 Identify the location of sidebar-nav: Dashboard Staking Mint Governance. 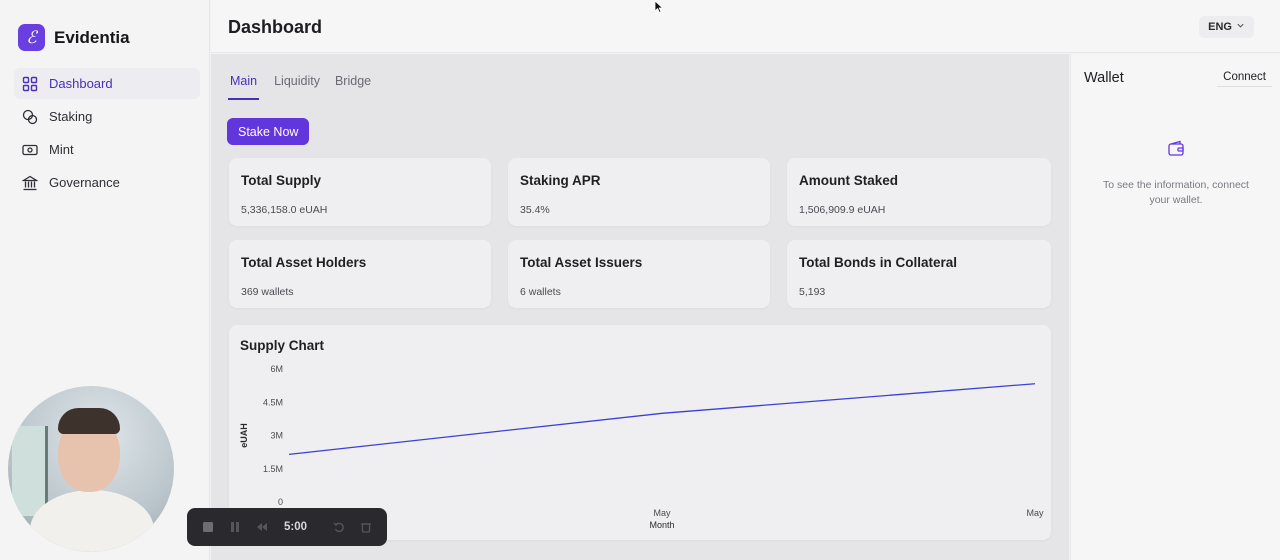
(107, 134).